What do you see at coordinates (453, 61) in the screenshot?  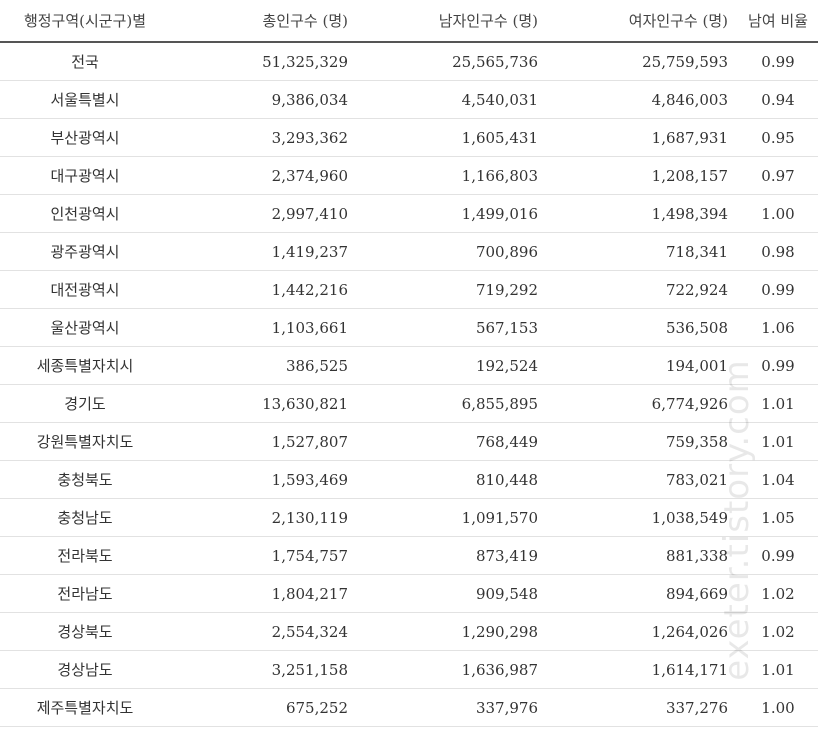 I see `cell-male-population: 25,565,736` at bounding box center [453, 61].